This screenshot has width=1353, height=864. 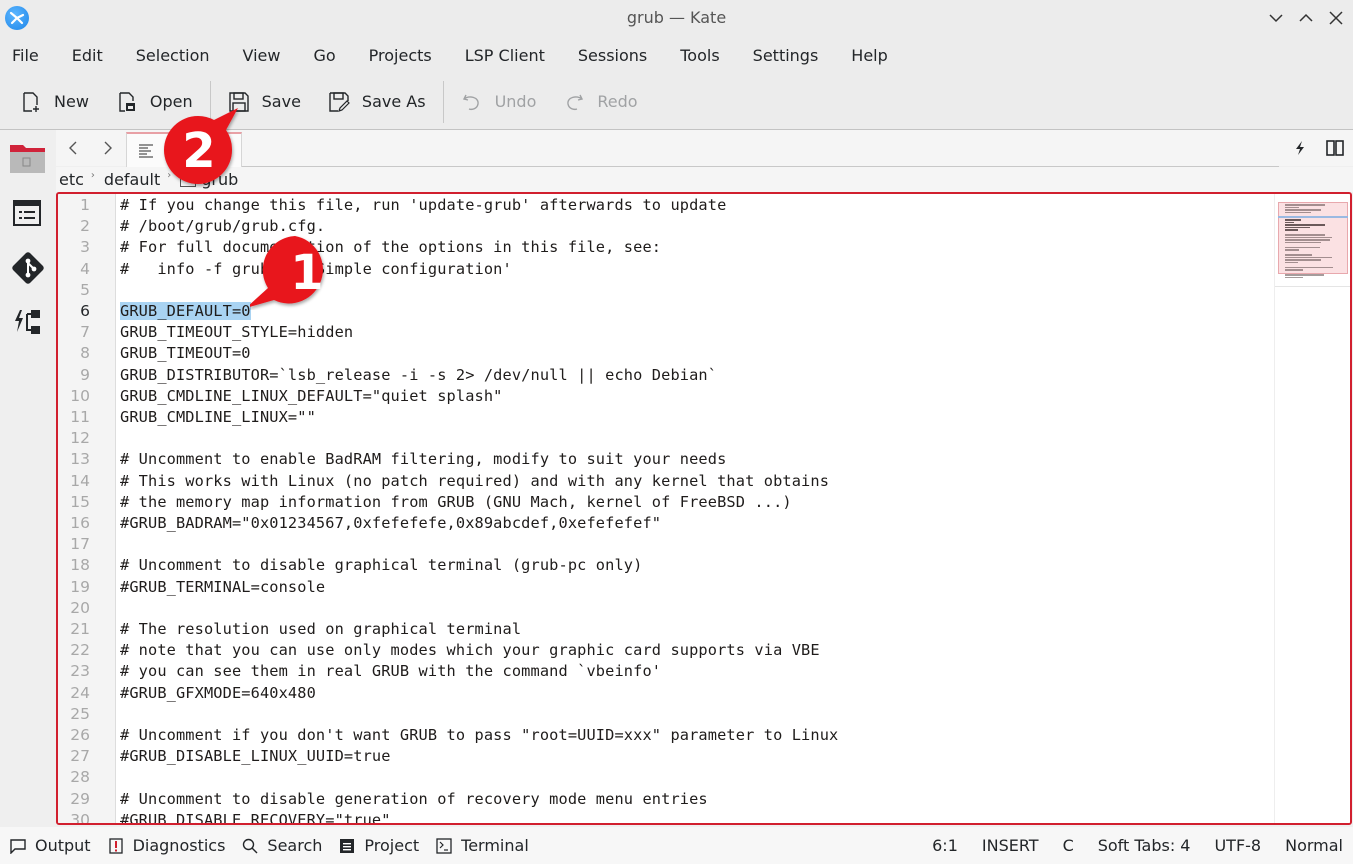 I want to click on menu-help: Help, so click(x=873, y=55).